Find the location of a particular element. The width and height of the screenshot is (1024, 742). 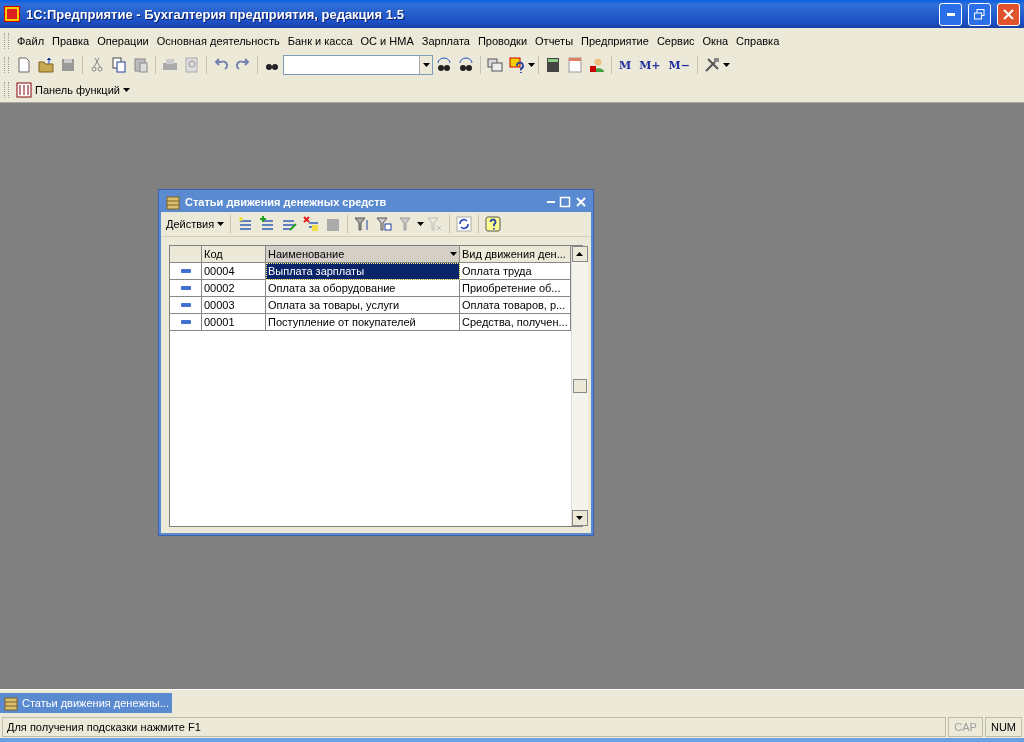

menu-item: Справка is located at coordinates (758, 41).